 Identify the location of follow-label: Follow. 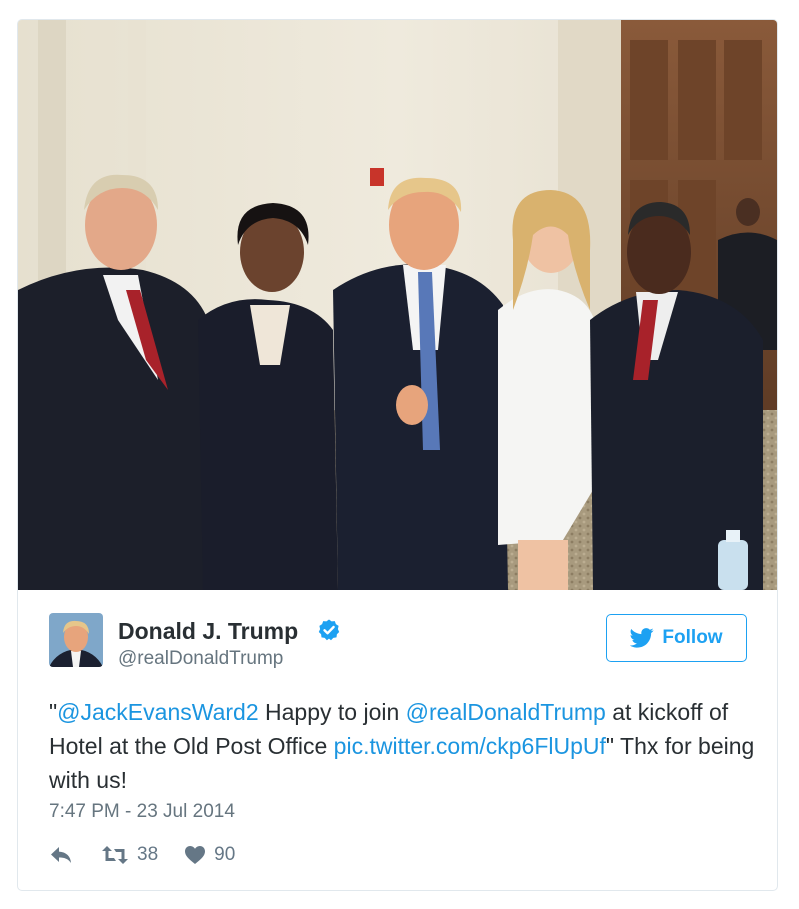
(692, 637).